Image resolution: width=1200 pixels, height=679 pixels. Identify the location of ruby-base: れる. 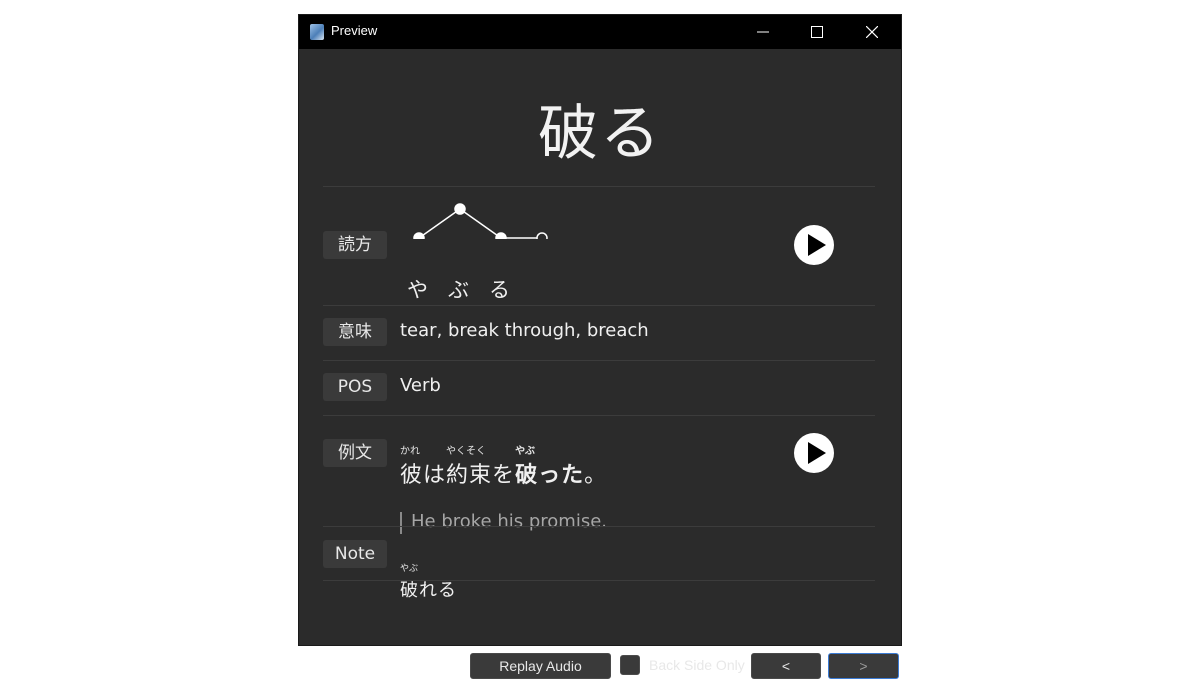
(438, 590).